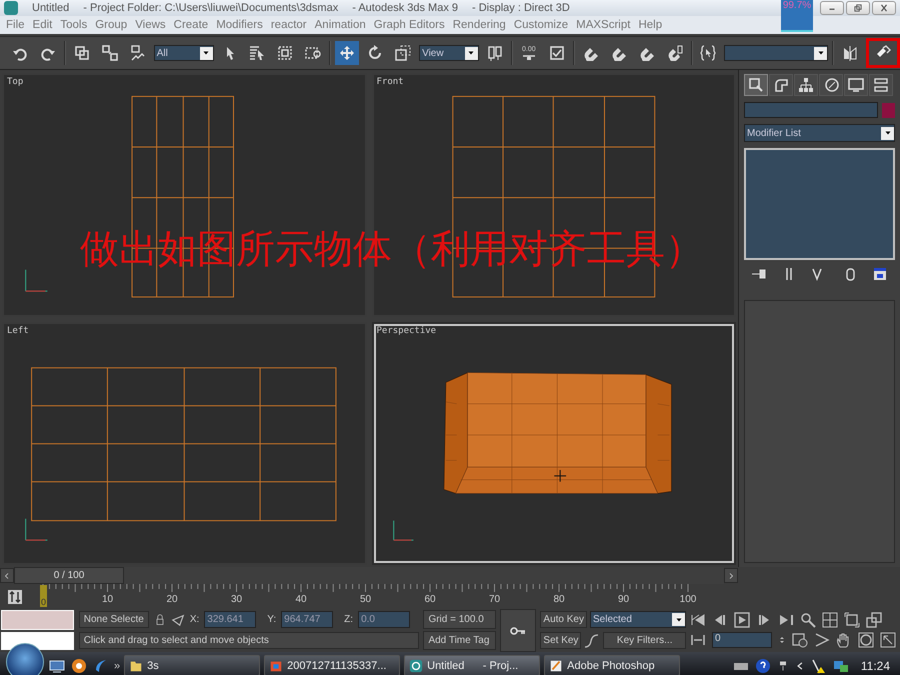  Describe the element at coordinates (43, 596) in the screenshot. I see `time-marker: 0` at that location.